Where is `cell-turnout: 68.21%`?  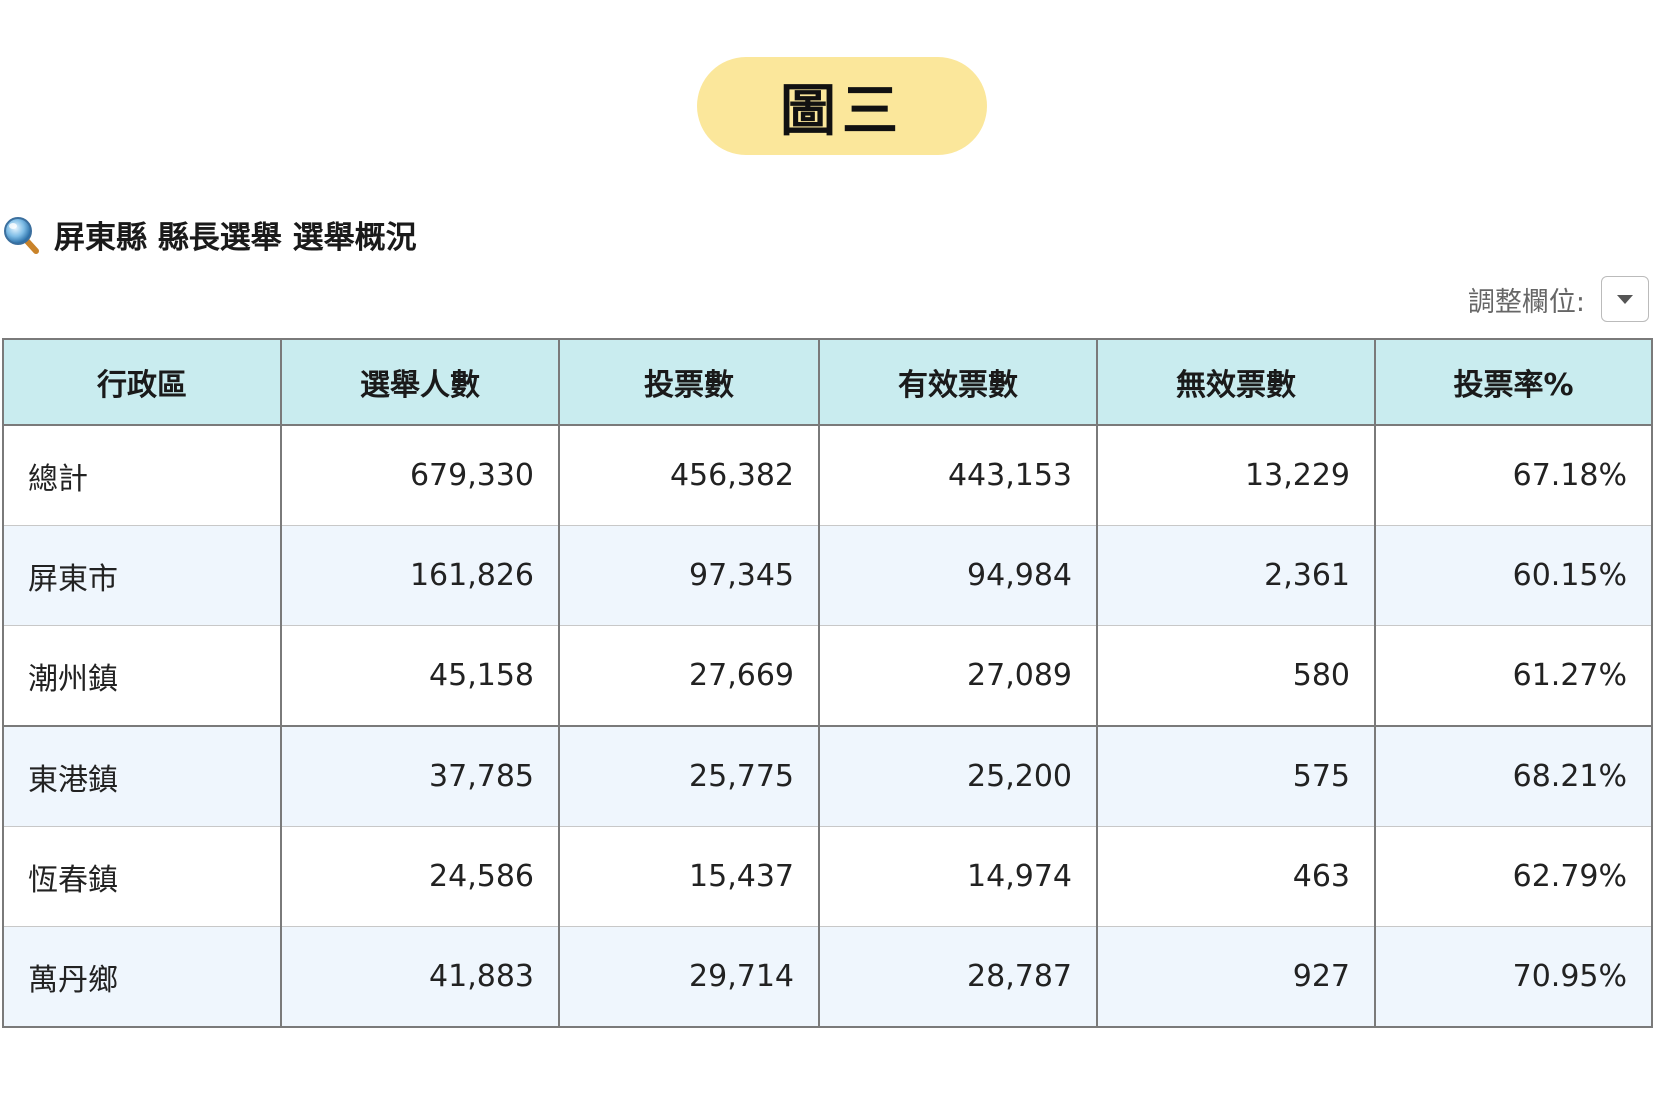 cell-turnout: 68.21% is located at coordinates (1513, 776).